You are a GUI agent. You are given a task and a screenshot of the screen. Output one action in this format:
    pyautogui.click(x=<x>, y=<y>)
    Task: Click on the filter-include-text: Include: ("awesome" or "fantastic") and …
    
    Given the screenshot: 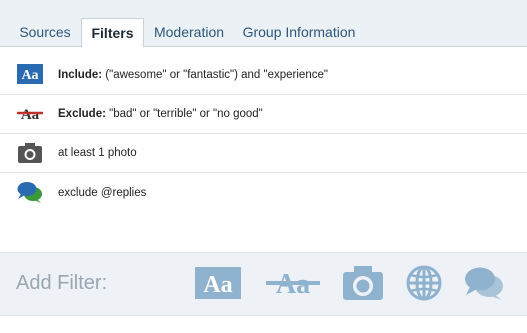 What is the action you would take?
    pyautogui.click(x=193, y=75)
    